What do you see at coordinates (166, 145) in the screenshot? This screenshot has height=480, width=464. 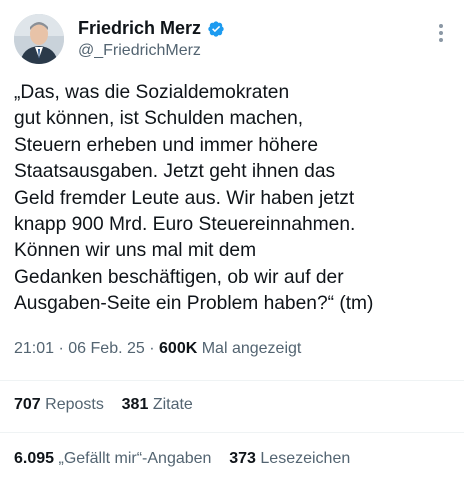 I see `tweet-line: Steuern erheben und immer höhere` at bounding box center [166, 145].